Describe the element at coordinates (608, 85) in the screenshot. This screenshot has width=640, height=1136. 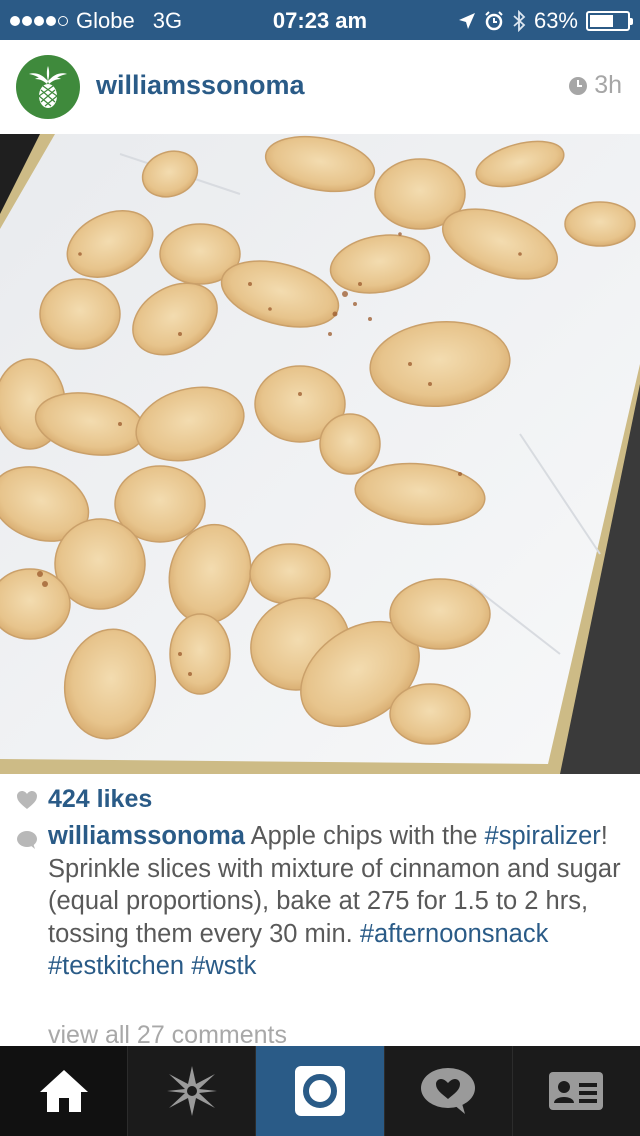
I see `time-ago-label: 3h` at that location.